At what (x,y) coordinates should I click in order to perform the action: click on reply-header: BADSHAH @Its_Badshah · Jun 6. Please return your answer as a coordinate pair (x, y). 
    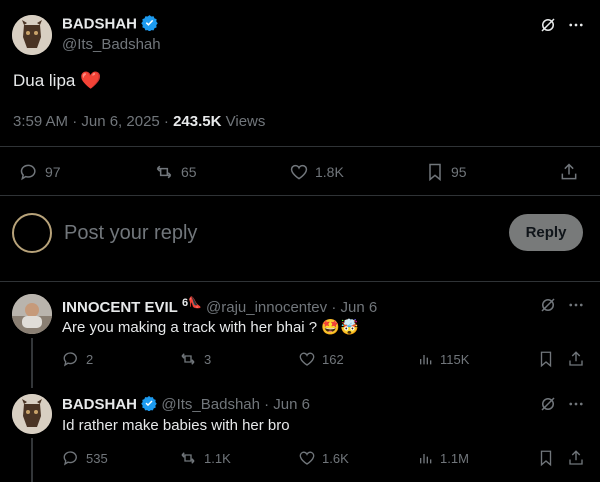
    Looking at the image, I should click on (186, 405).